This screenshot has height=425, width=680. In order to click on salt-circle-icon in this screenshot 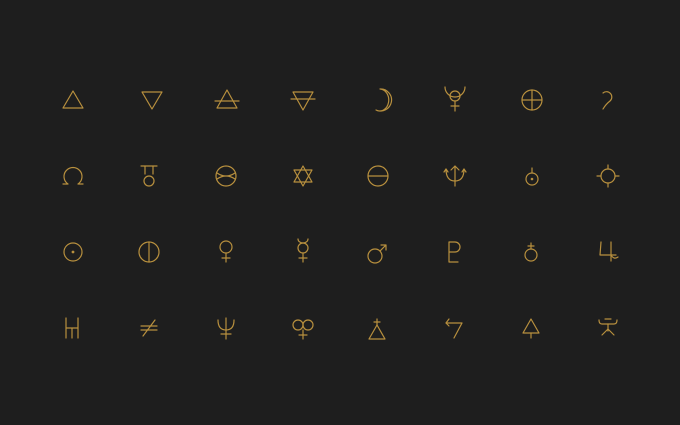, I will do `click(226, 176)`.